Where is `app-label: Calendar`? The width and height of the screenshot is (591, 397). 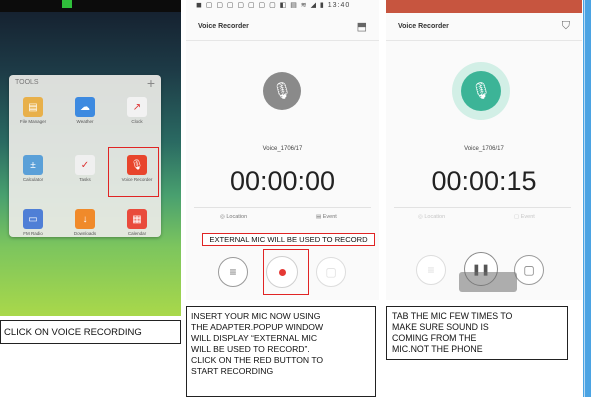 app-label: Calendar is located at coordinates (137, 233).